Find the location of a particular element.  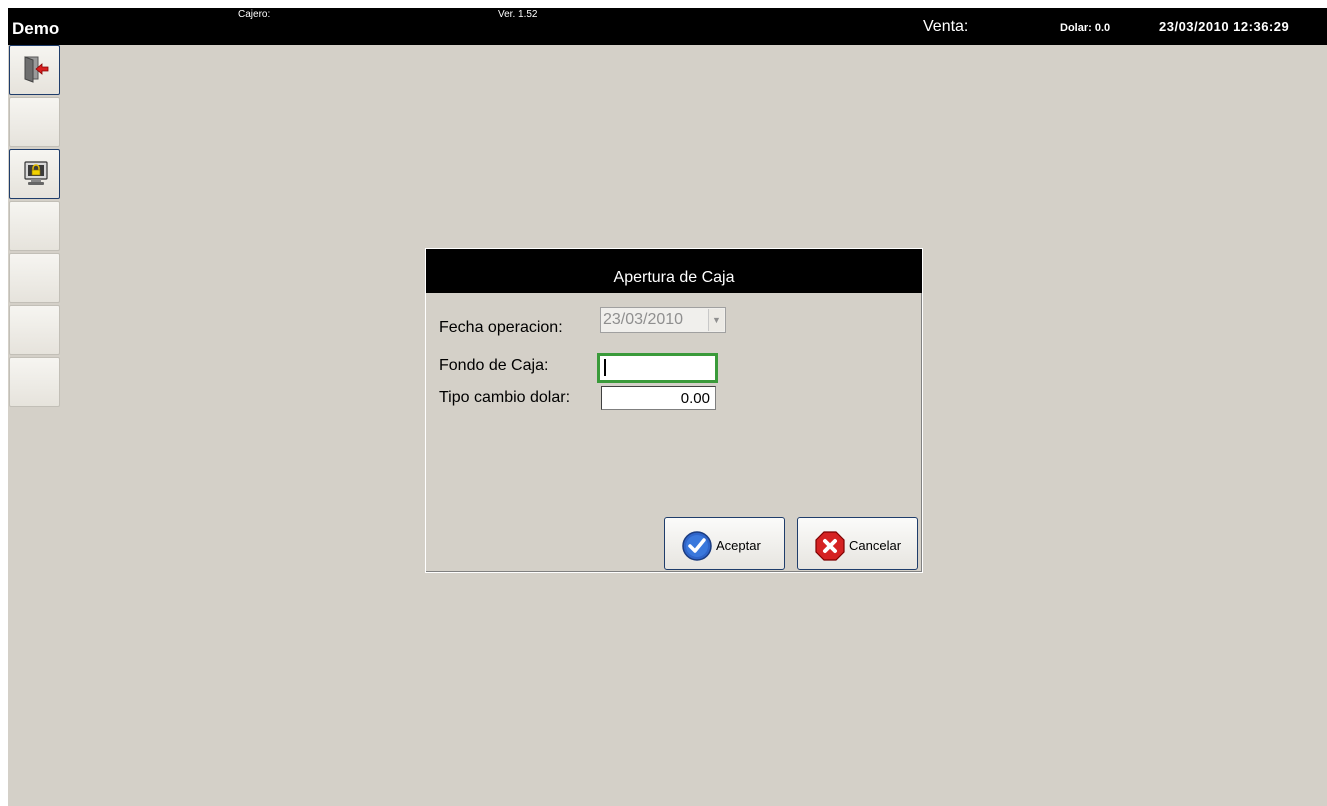

aceptar-label: Aceptar is located at coordinates (738, 545).